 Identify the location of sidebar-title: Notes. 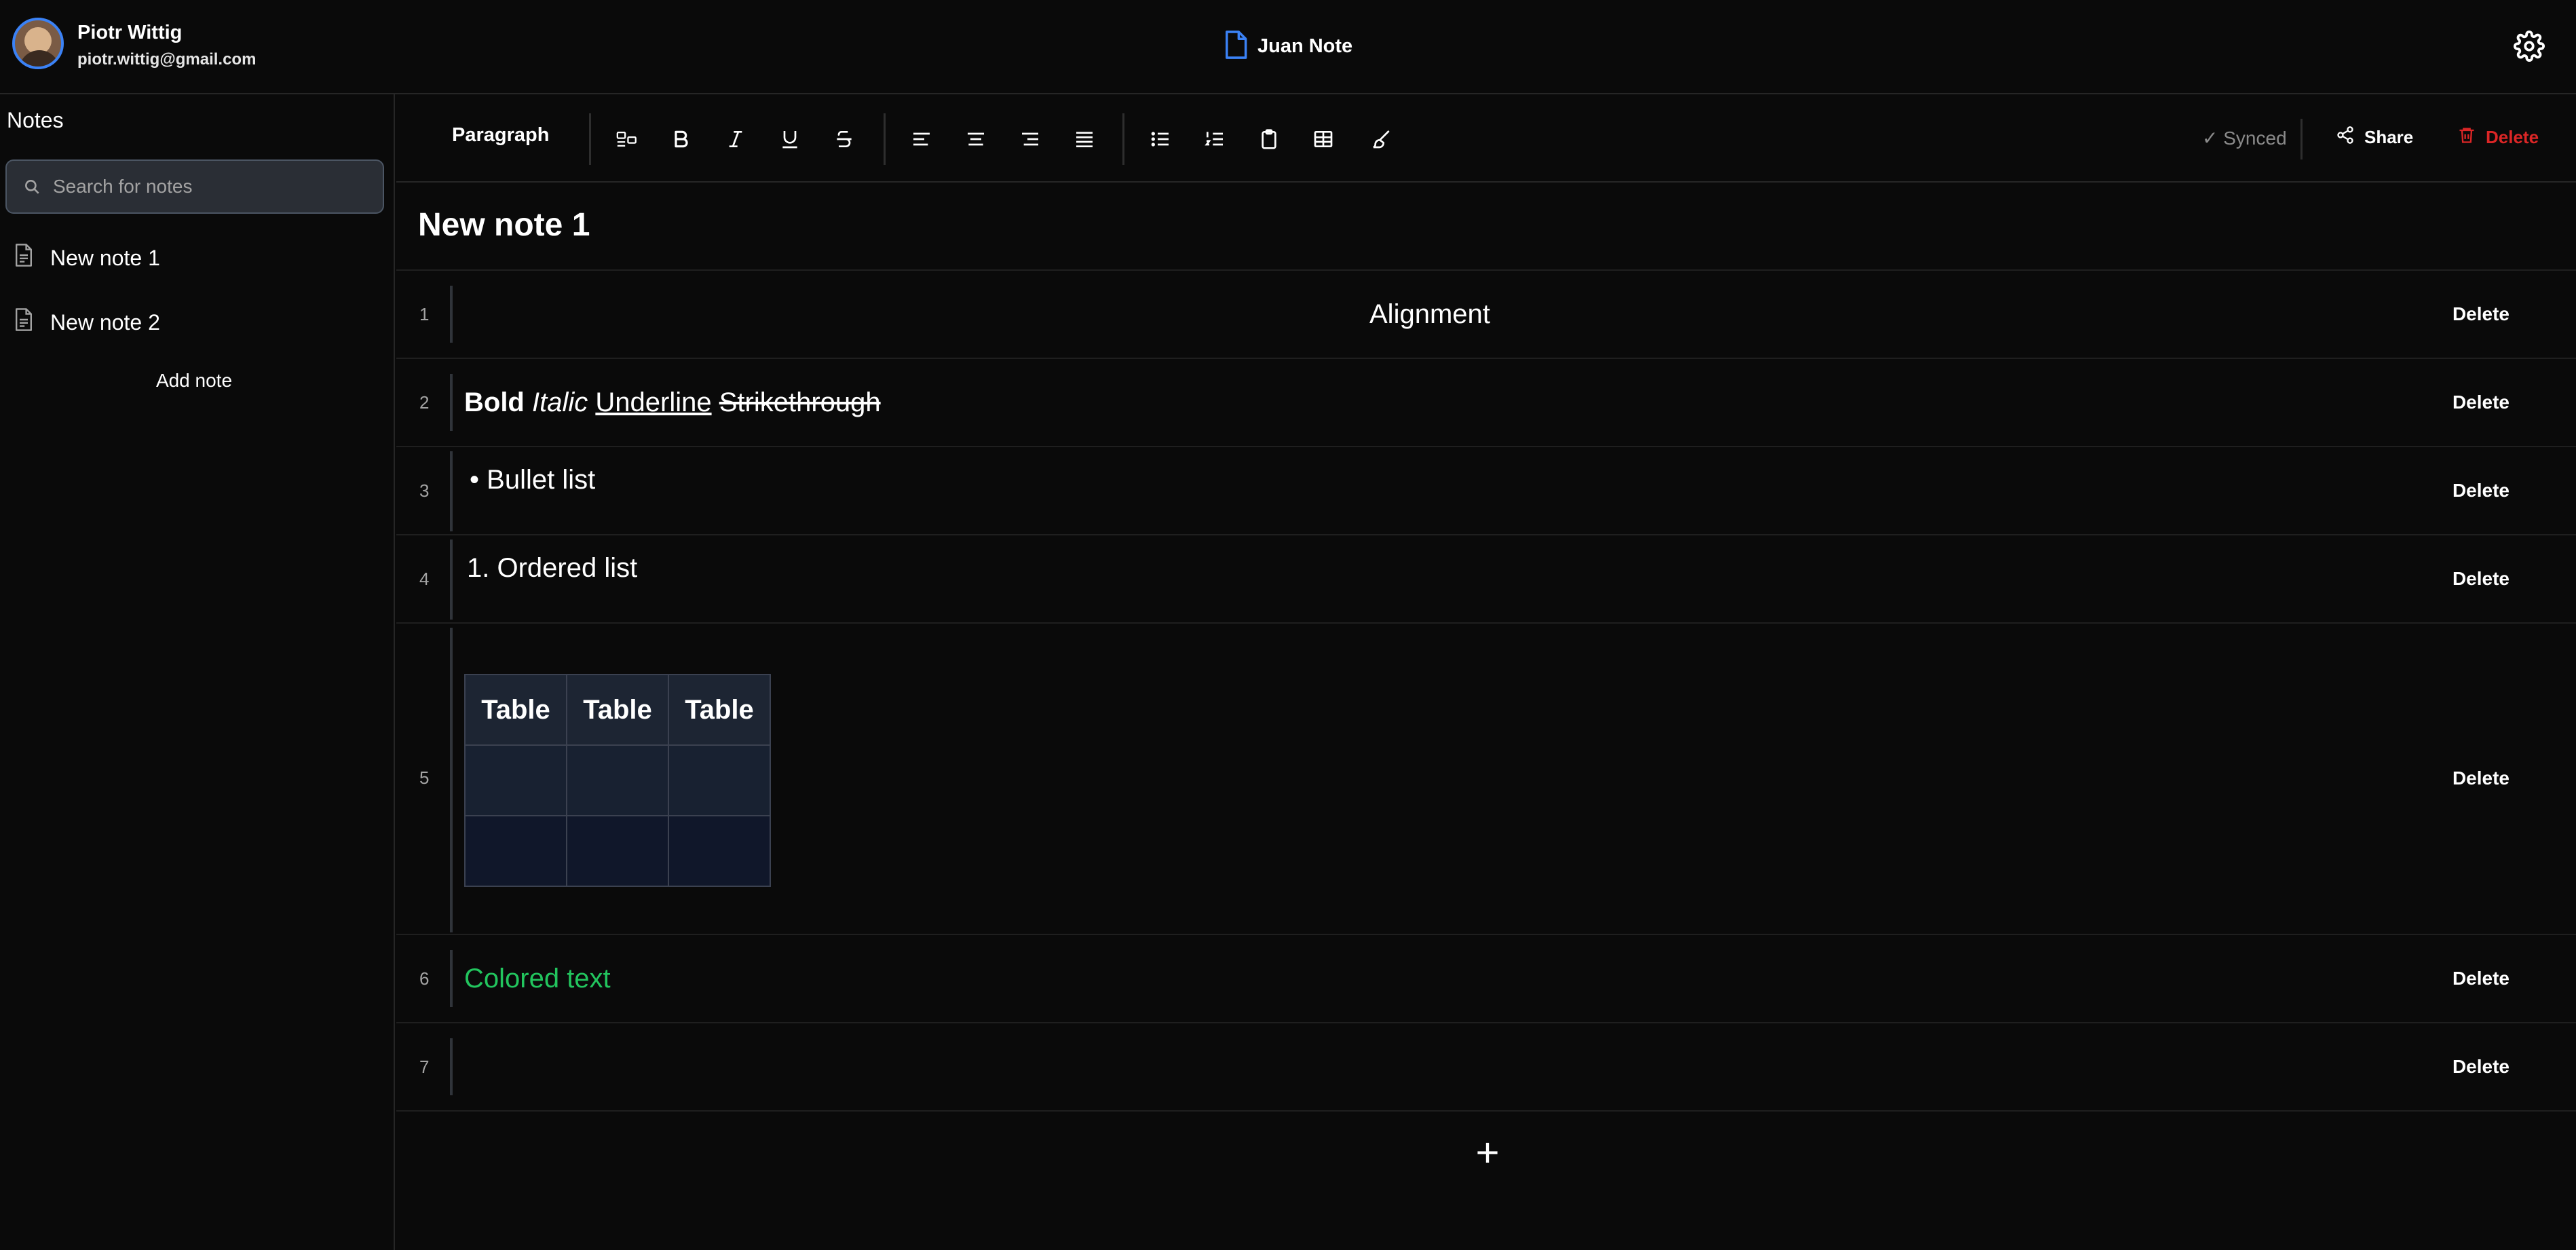
(35, 120).